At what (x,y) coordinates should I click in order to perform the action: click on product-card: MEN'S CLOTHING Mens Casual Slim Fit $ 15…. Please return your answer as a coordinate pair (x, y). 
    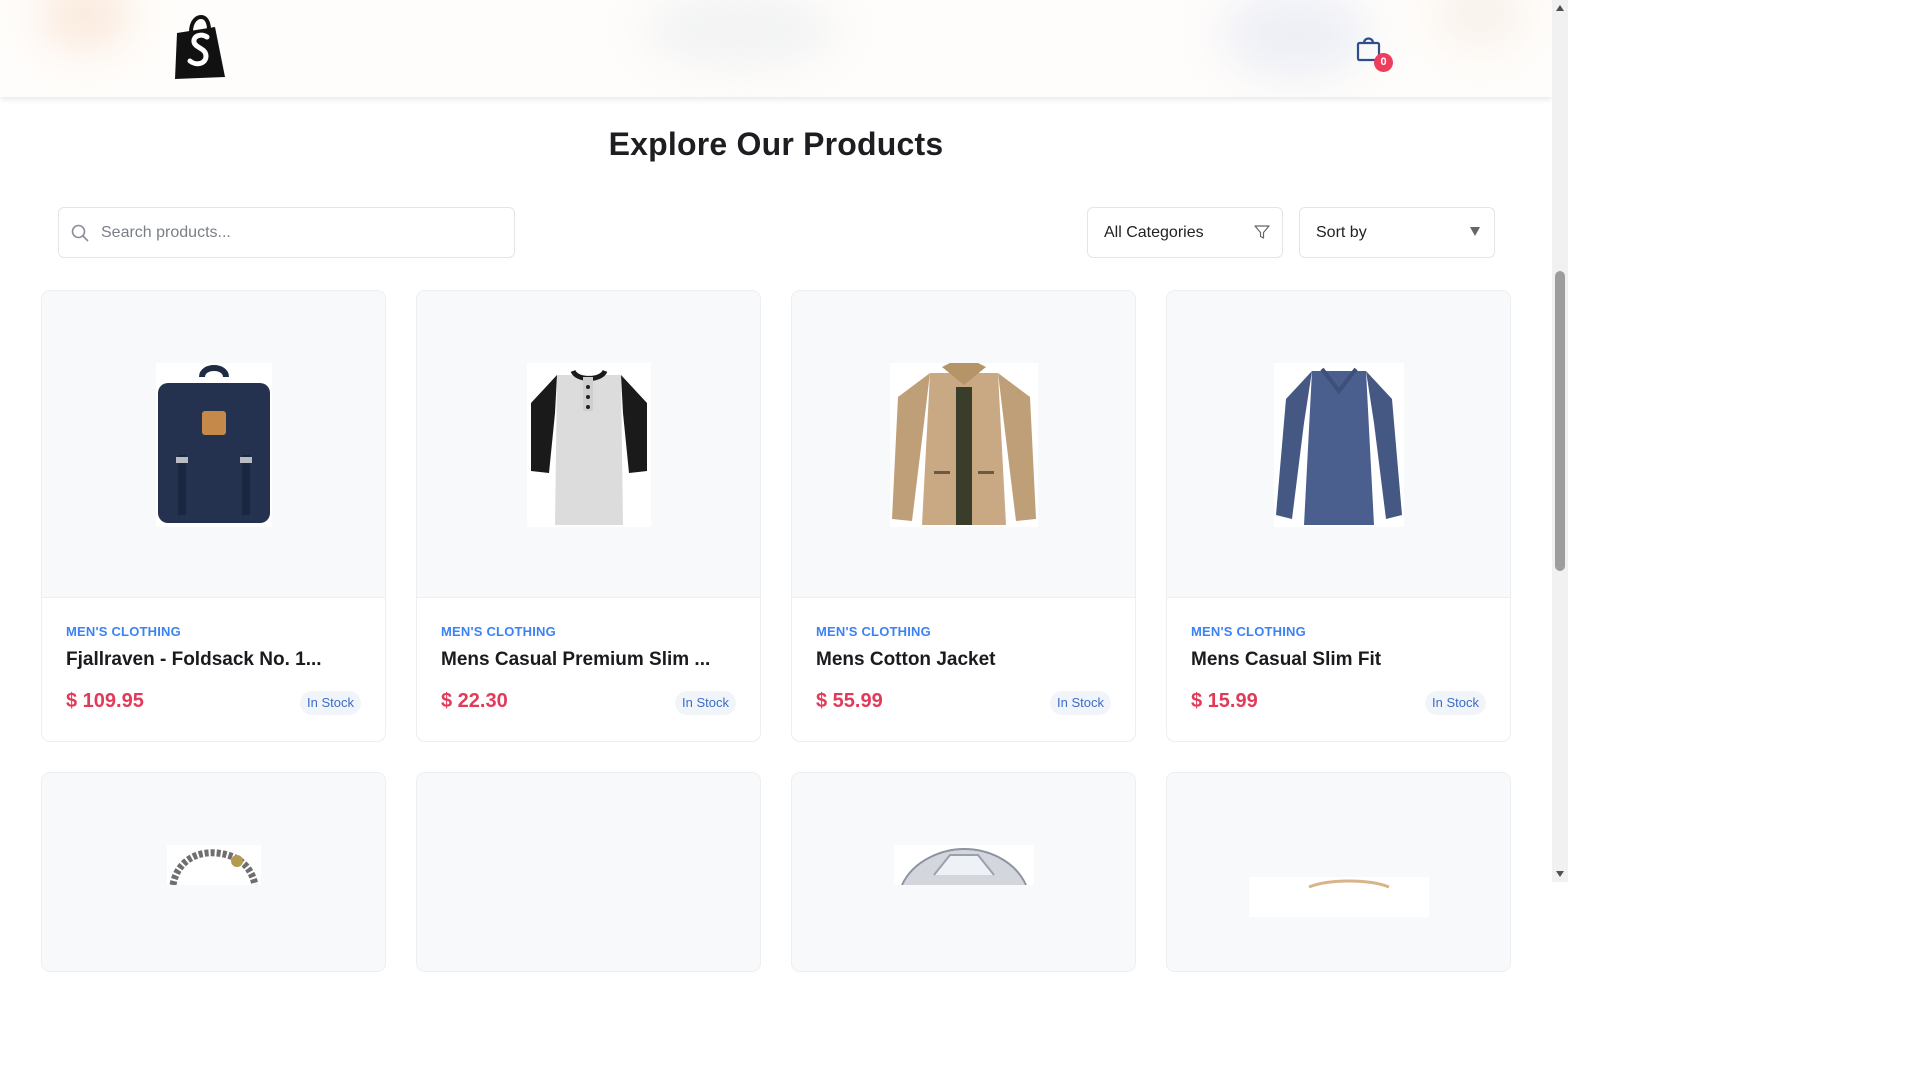
    Looking at the image, I should click on (1338, 516).